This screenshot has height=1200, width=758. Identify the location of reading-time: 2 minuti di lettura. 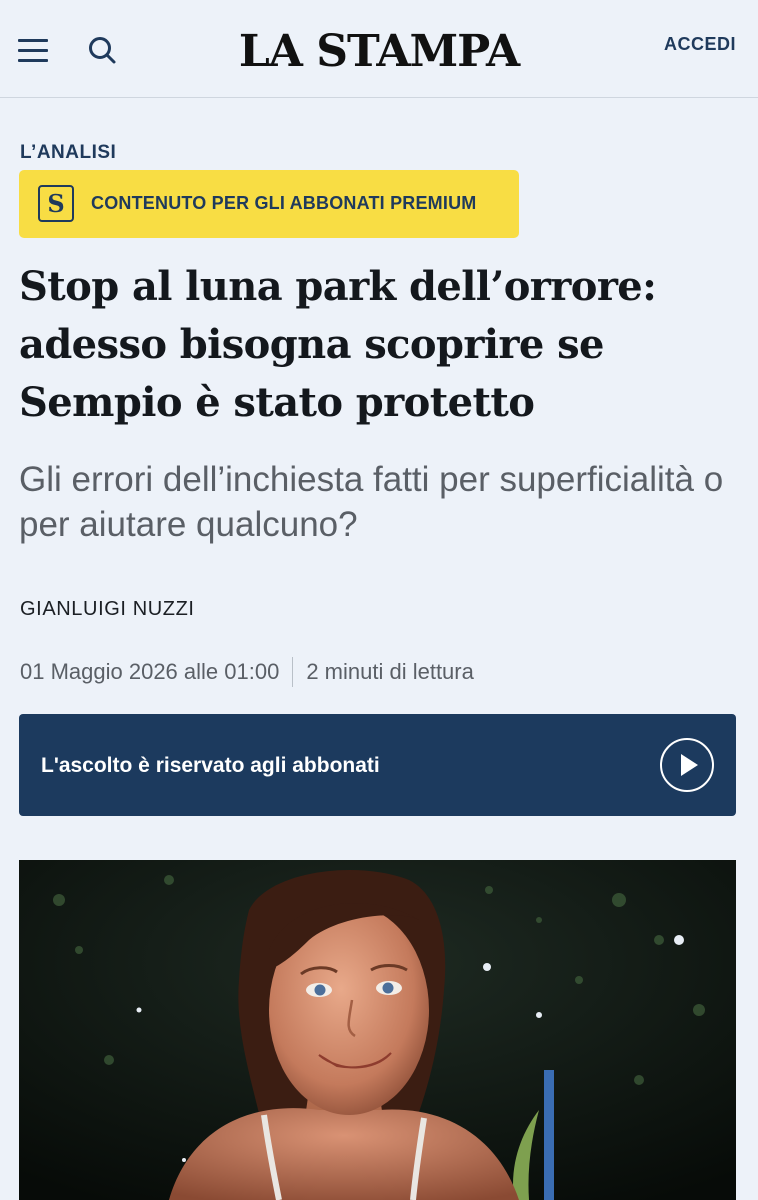
(390, 671).